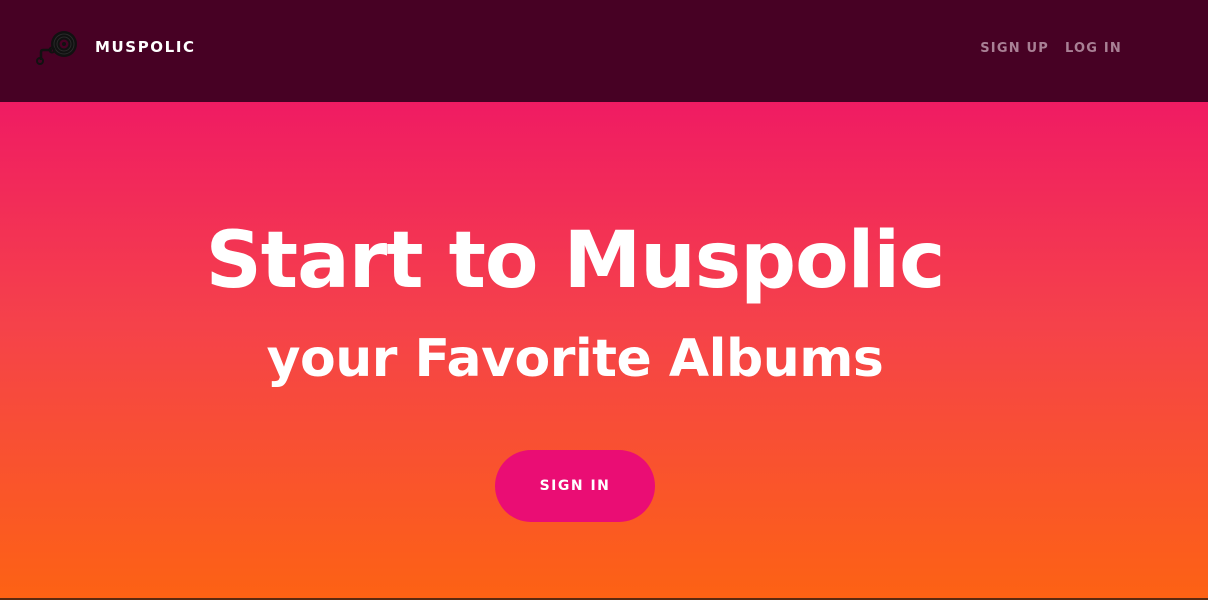 The height and width of the screenshot is (600, 1208). What do you see at coordinates (575, 261) in the screenshot?
I see `hero-title: Start to Muspolic` at bounding box center [575, 261].